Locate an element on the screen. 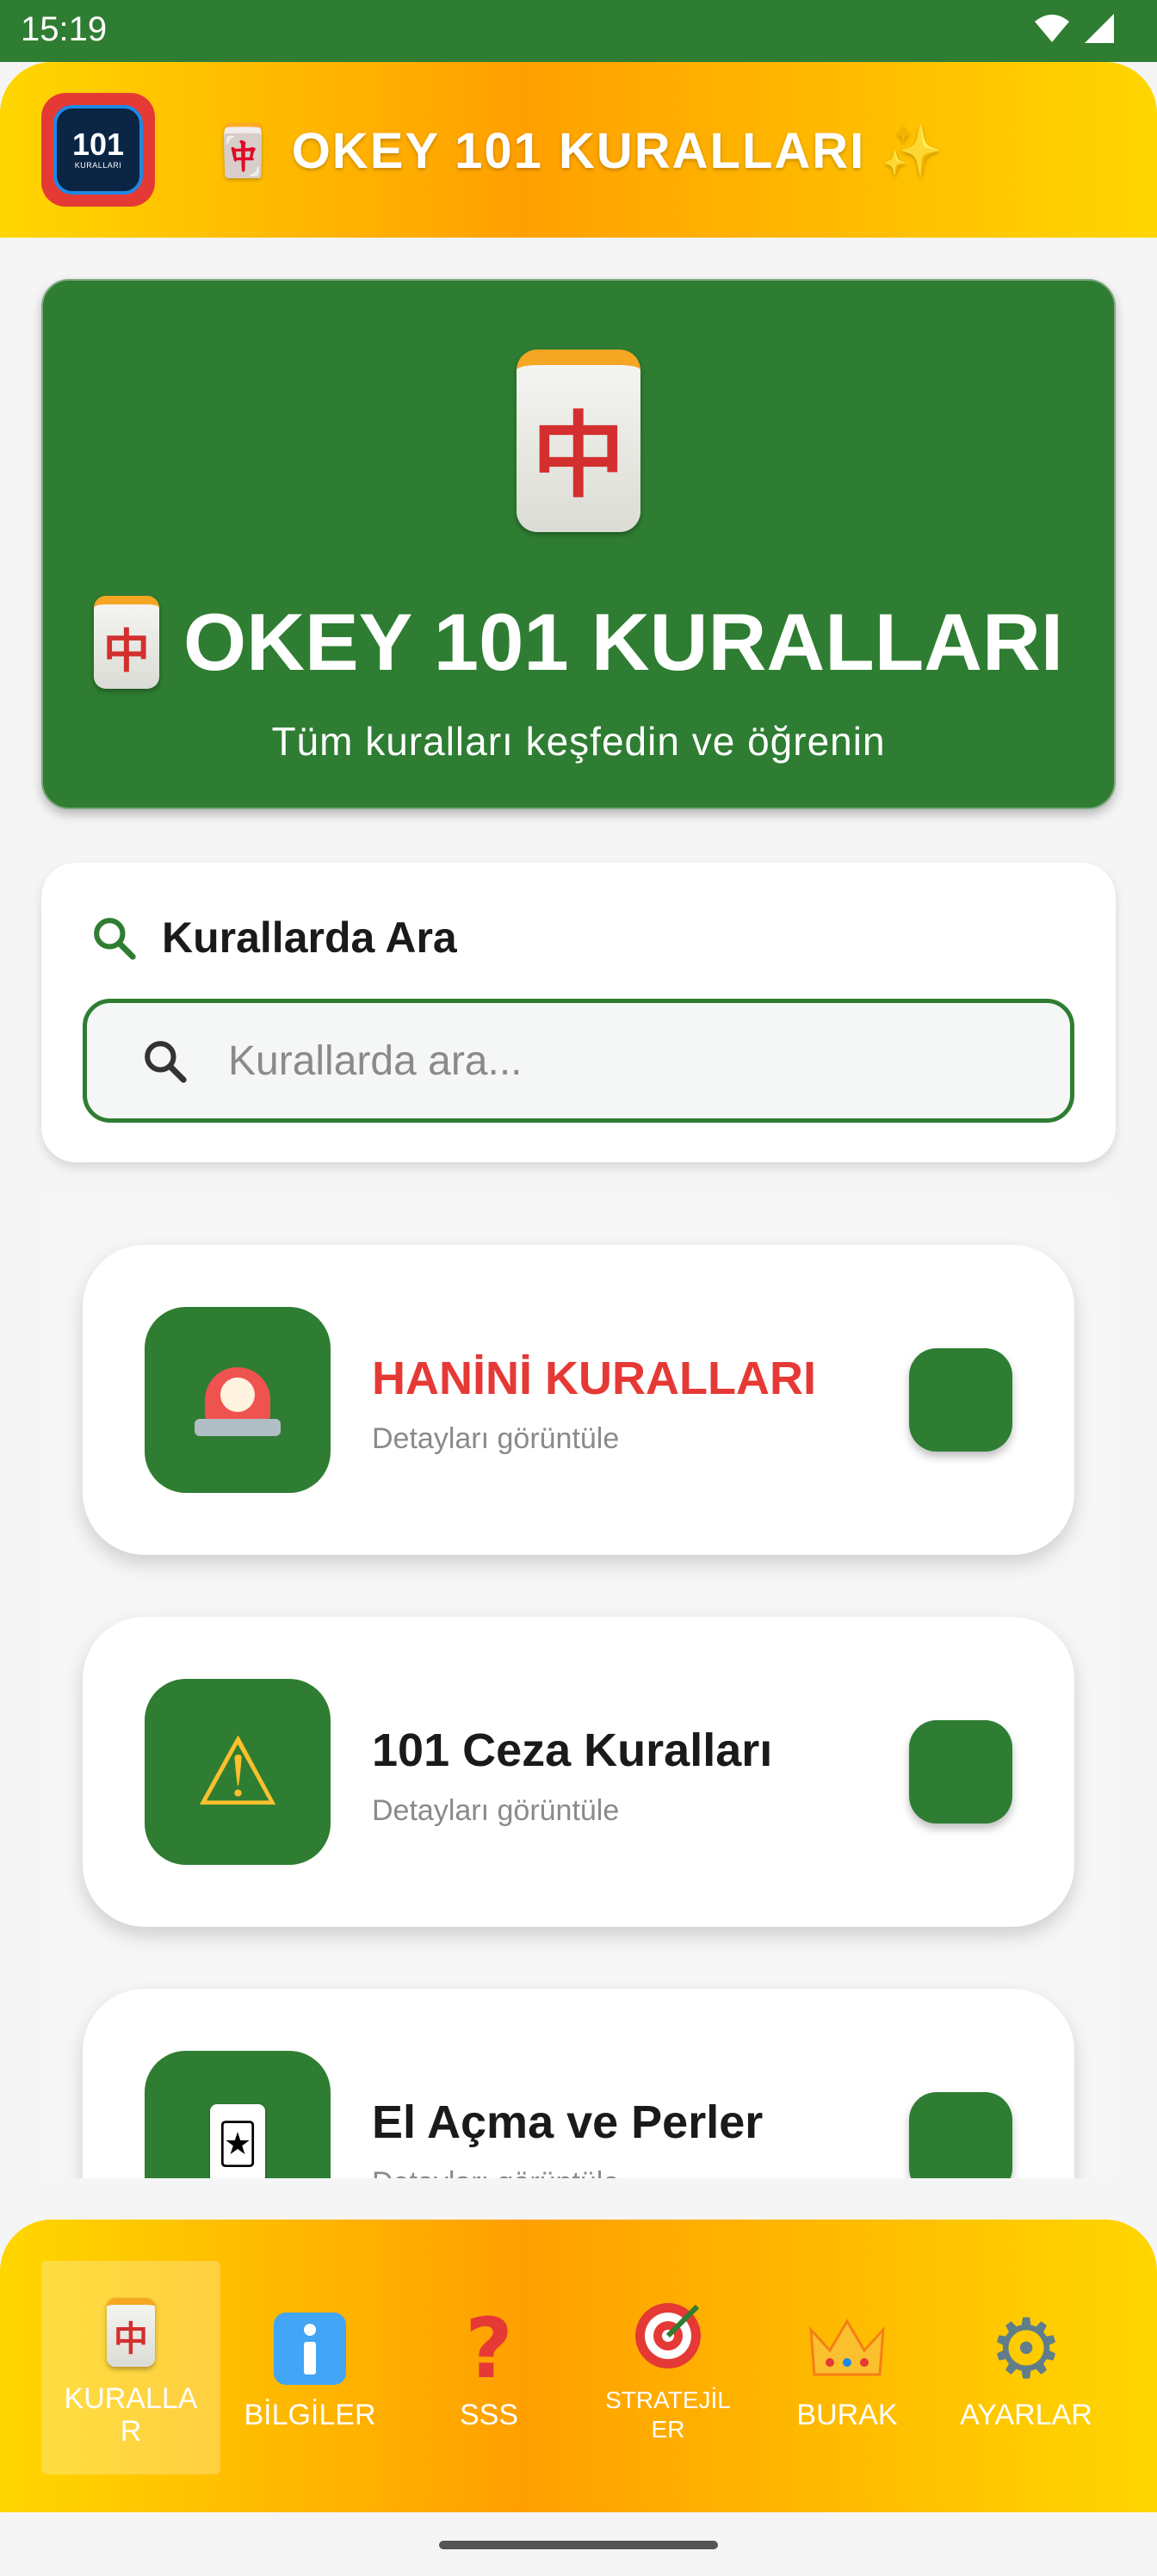  question-icon: ? is located at coordinates (489, 2348).